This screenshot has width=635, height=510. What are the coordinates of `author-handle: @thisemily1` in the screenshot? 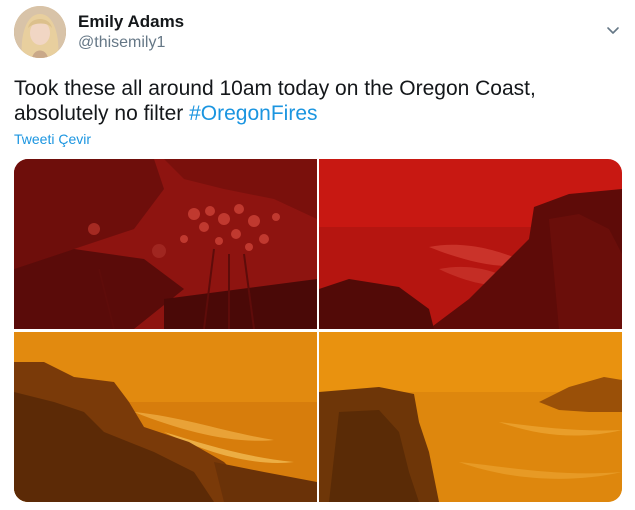 It's located at (121, 43).